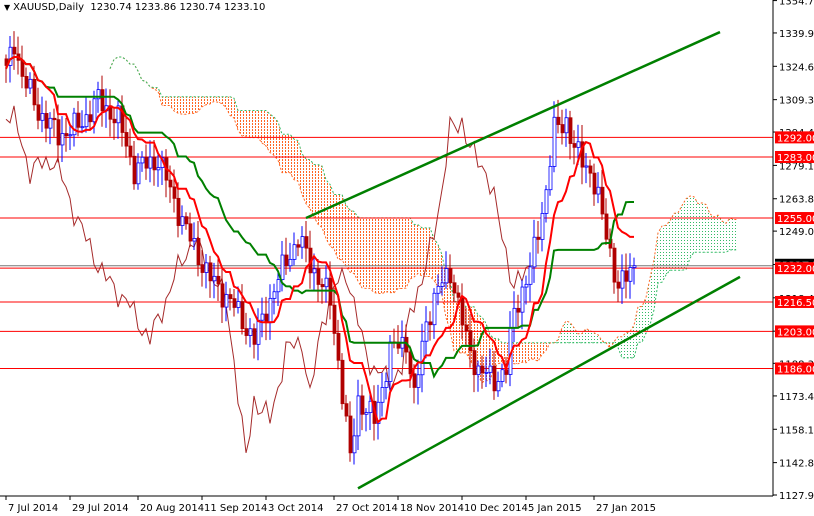 This screenshot has width=814, height=516. Describe the element at coordinates (795, 219) in the screenshot. I see `level-price-label: 1255.00` at that location.